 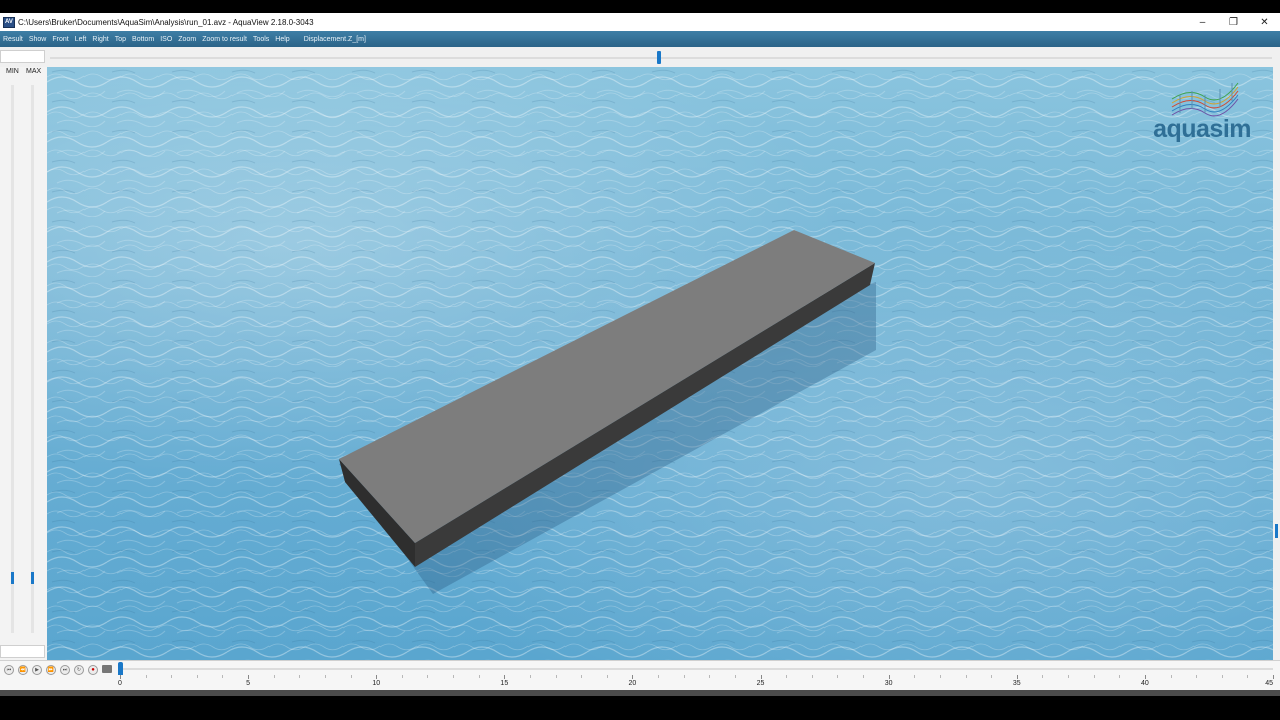 I want to click on timeline-tick-label: 30, so click(x=888, y=683).